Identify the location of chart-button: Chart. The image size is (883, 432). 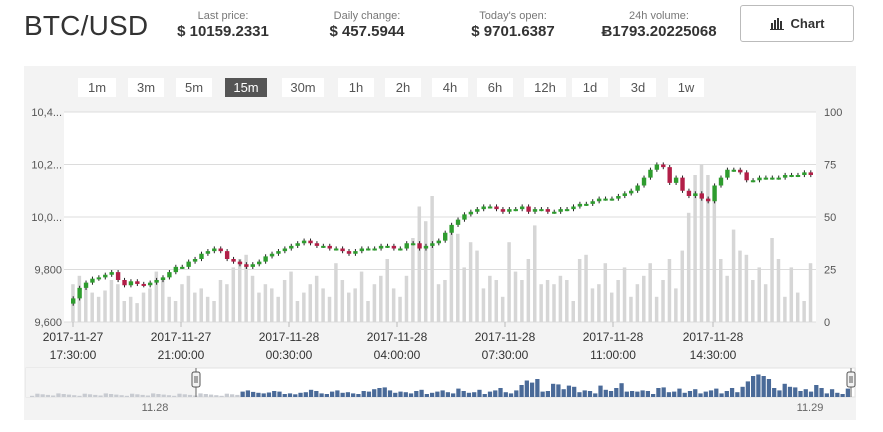
(797, 23).